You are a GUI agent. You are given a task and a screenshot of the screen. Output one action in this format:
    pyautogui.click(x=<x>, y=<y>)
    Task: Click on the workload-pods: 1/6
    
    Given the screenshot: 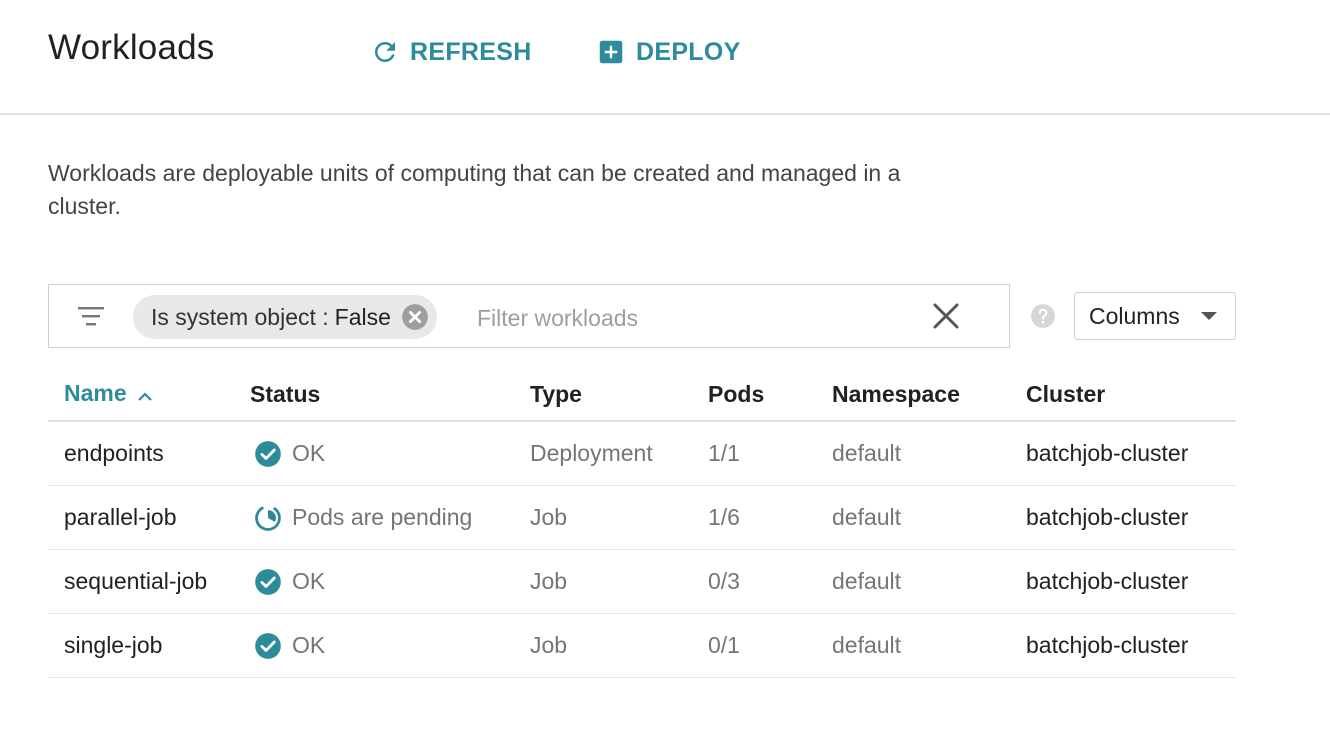 What is the action you would take?
    pyautogui.click(x=770, y=517)
    